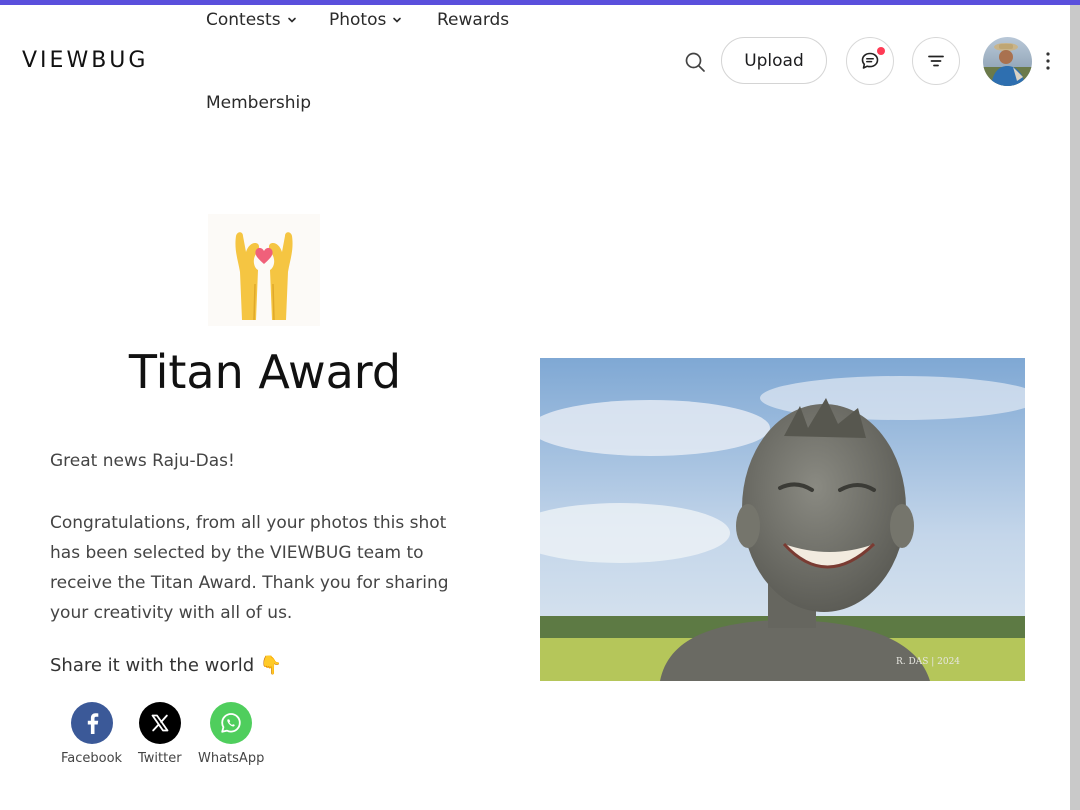 Image resolution: width=1080 pixels, height=810 pixels. Describe the element at coordinates (1075, 407) in the screenshot. I see `page-scrollbar` at that location.